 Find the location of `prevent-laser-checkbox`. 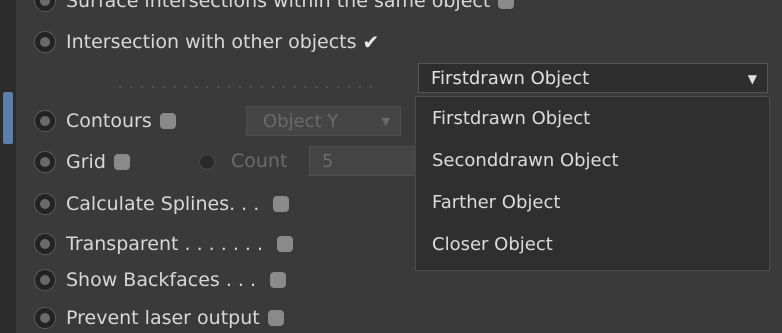

prevent-laser-checkbox is located at coordinates (275, 318).